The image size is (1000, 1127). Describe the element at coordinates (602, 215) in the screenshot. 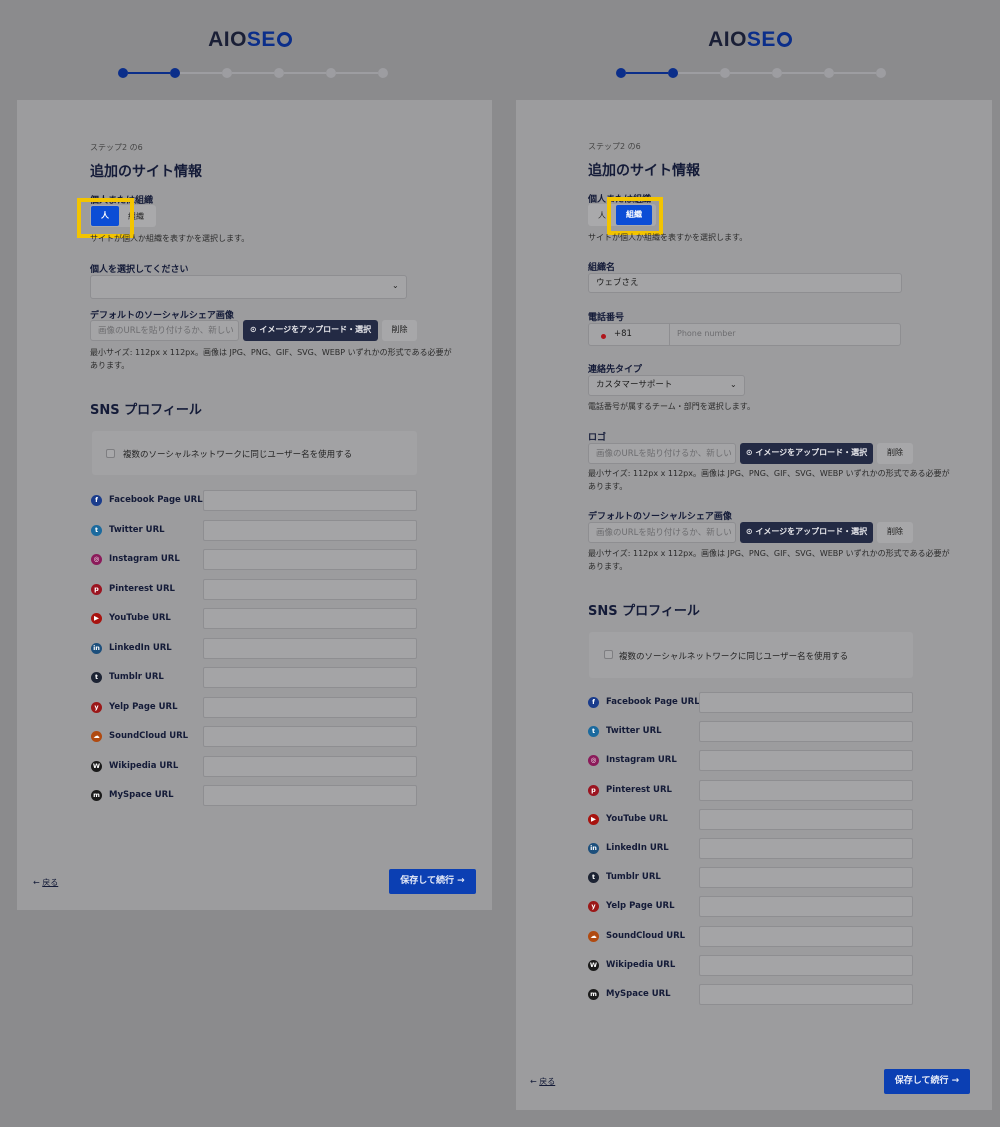

I see `person-option-label: 人` at that location.